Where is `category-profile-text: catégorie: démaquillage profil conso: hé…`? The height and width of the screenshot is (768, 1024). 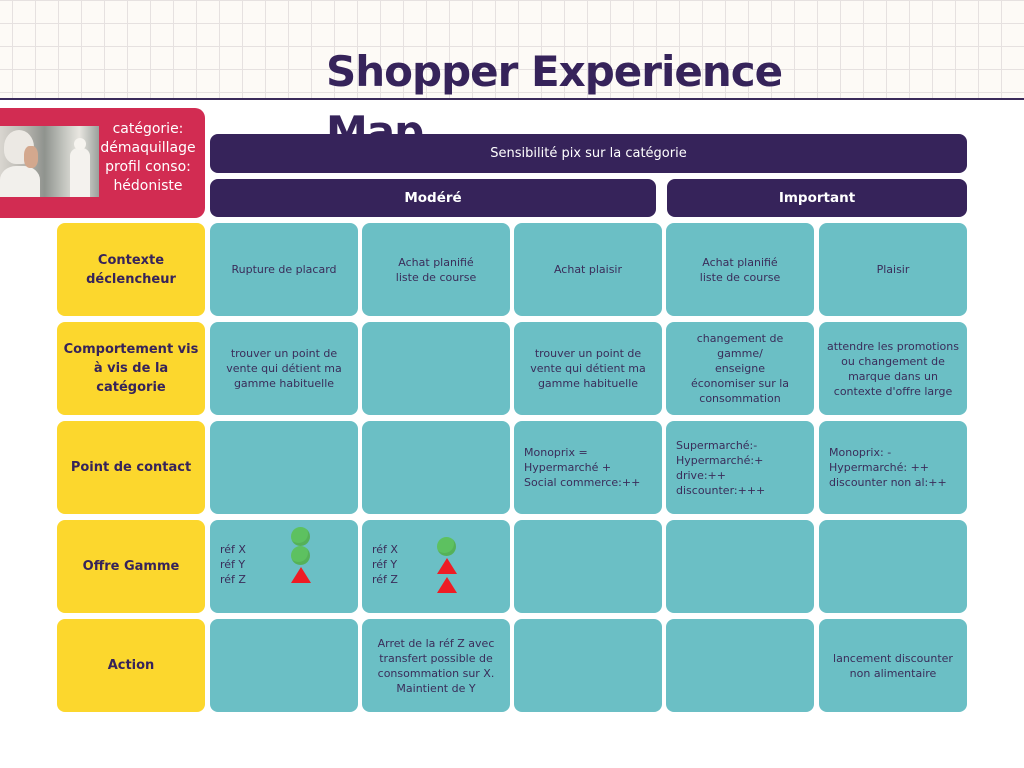 category-profile-text: catégorie: démaquillage profil conso: hé… is located at coordinates (148, 158).